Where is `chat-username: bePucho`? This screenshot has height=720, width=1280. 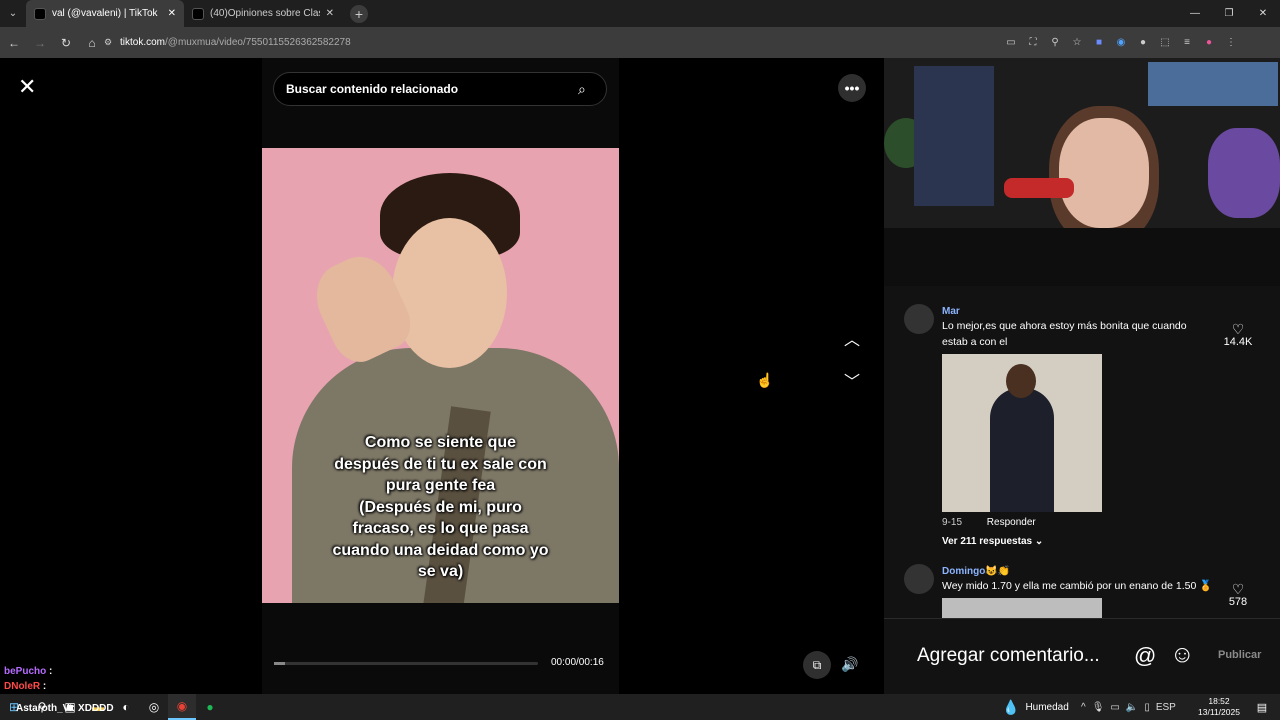
chat-username: bePucho is located at coordinates (25, 671).